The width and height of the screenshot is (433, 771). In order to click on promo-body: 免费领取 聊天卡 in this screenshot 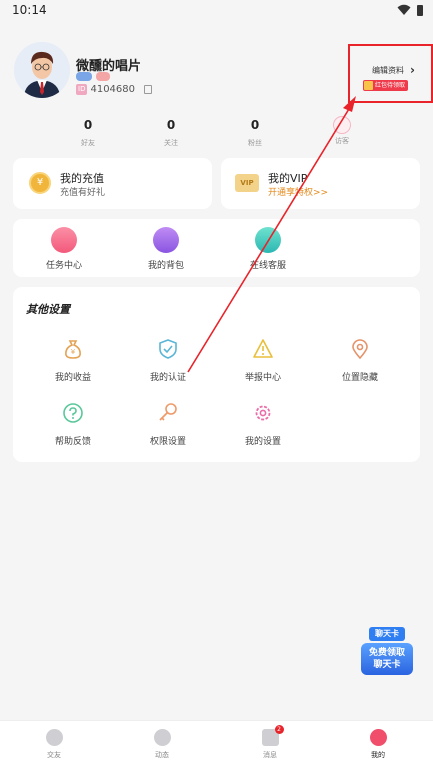, I will do `click(387, 659)`.